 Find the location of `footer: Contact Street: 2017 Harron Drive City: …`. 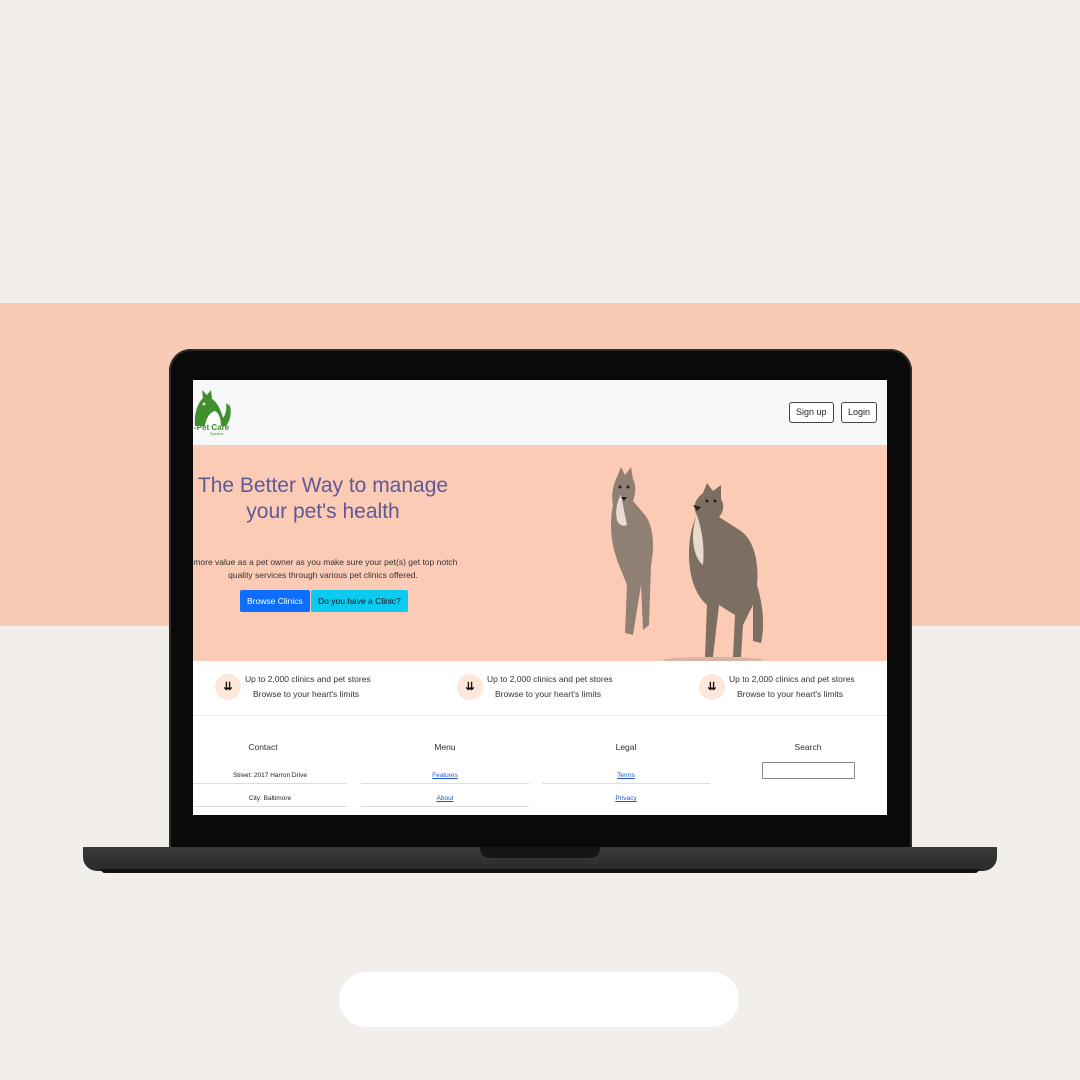

footer: Contact Street: 2017 Harron Drive City: … is located at coordinates (540, 765).